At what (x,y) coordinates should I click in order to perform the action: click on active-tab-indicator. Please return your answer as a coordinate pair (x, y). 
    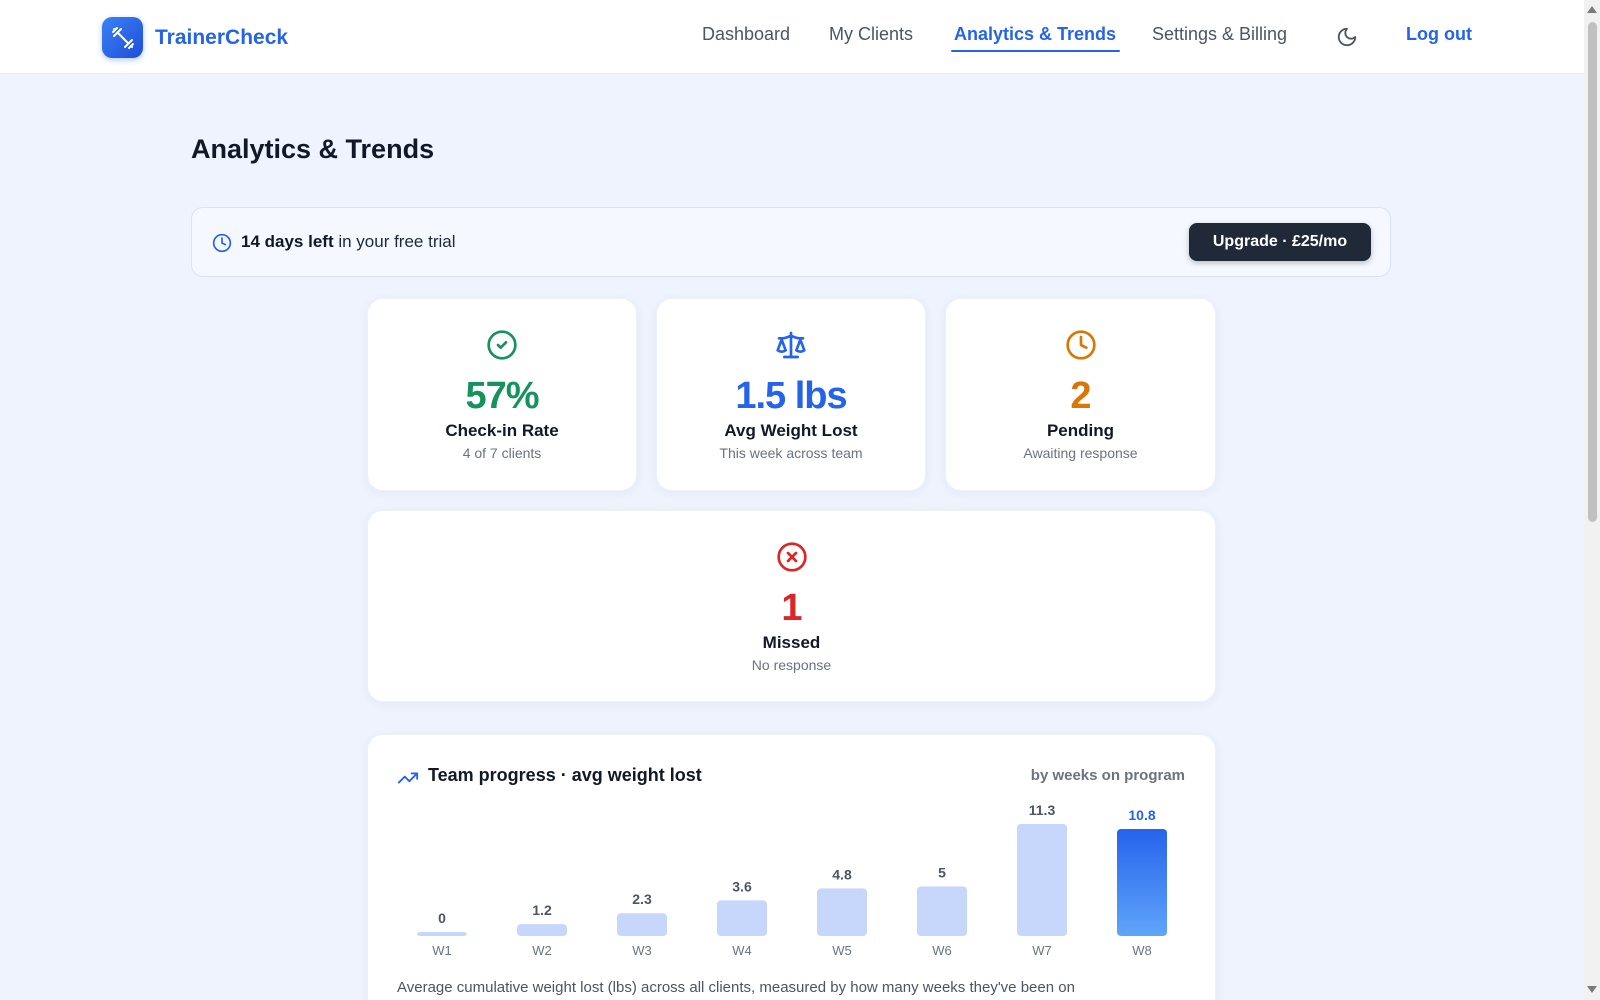
    Looking at the image, I should click on (1035, 51).